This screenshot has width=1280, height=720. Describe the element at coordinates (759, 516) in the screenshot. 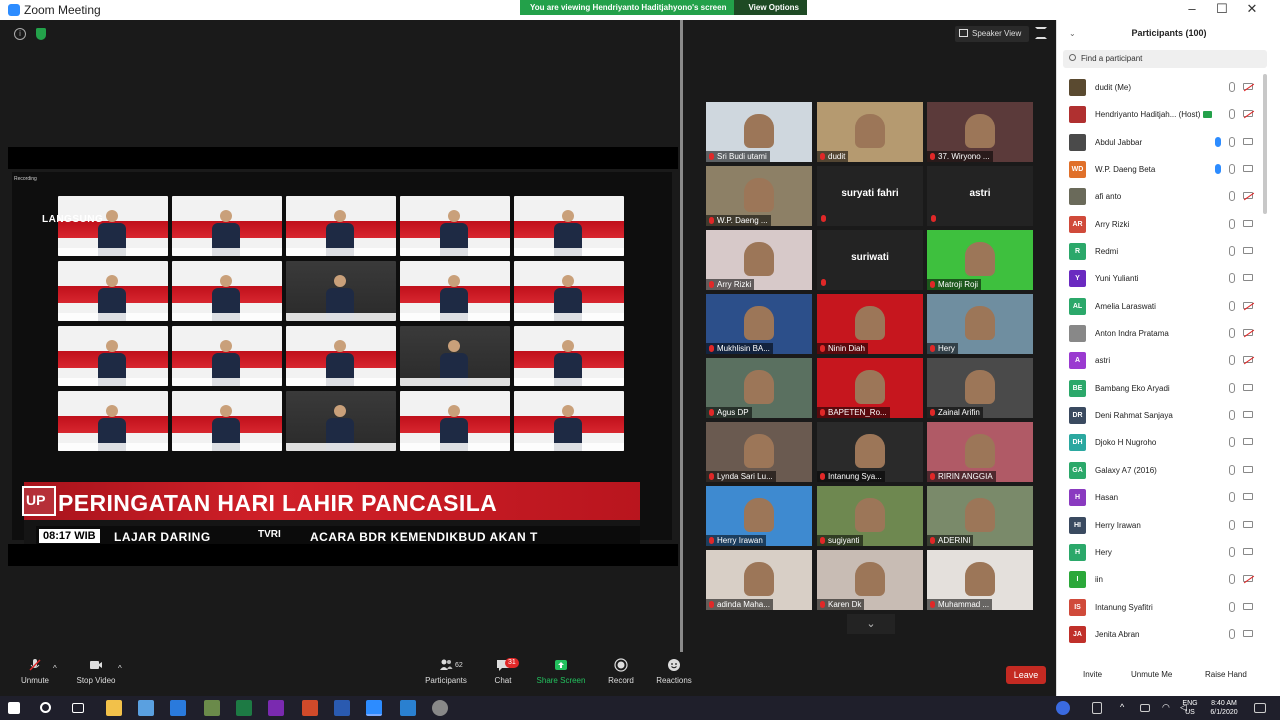

I see `participant-video-tile: Herry Irawan` at that location.